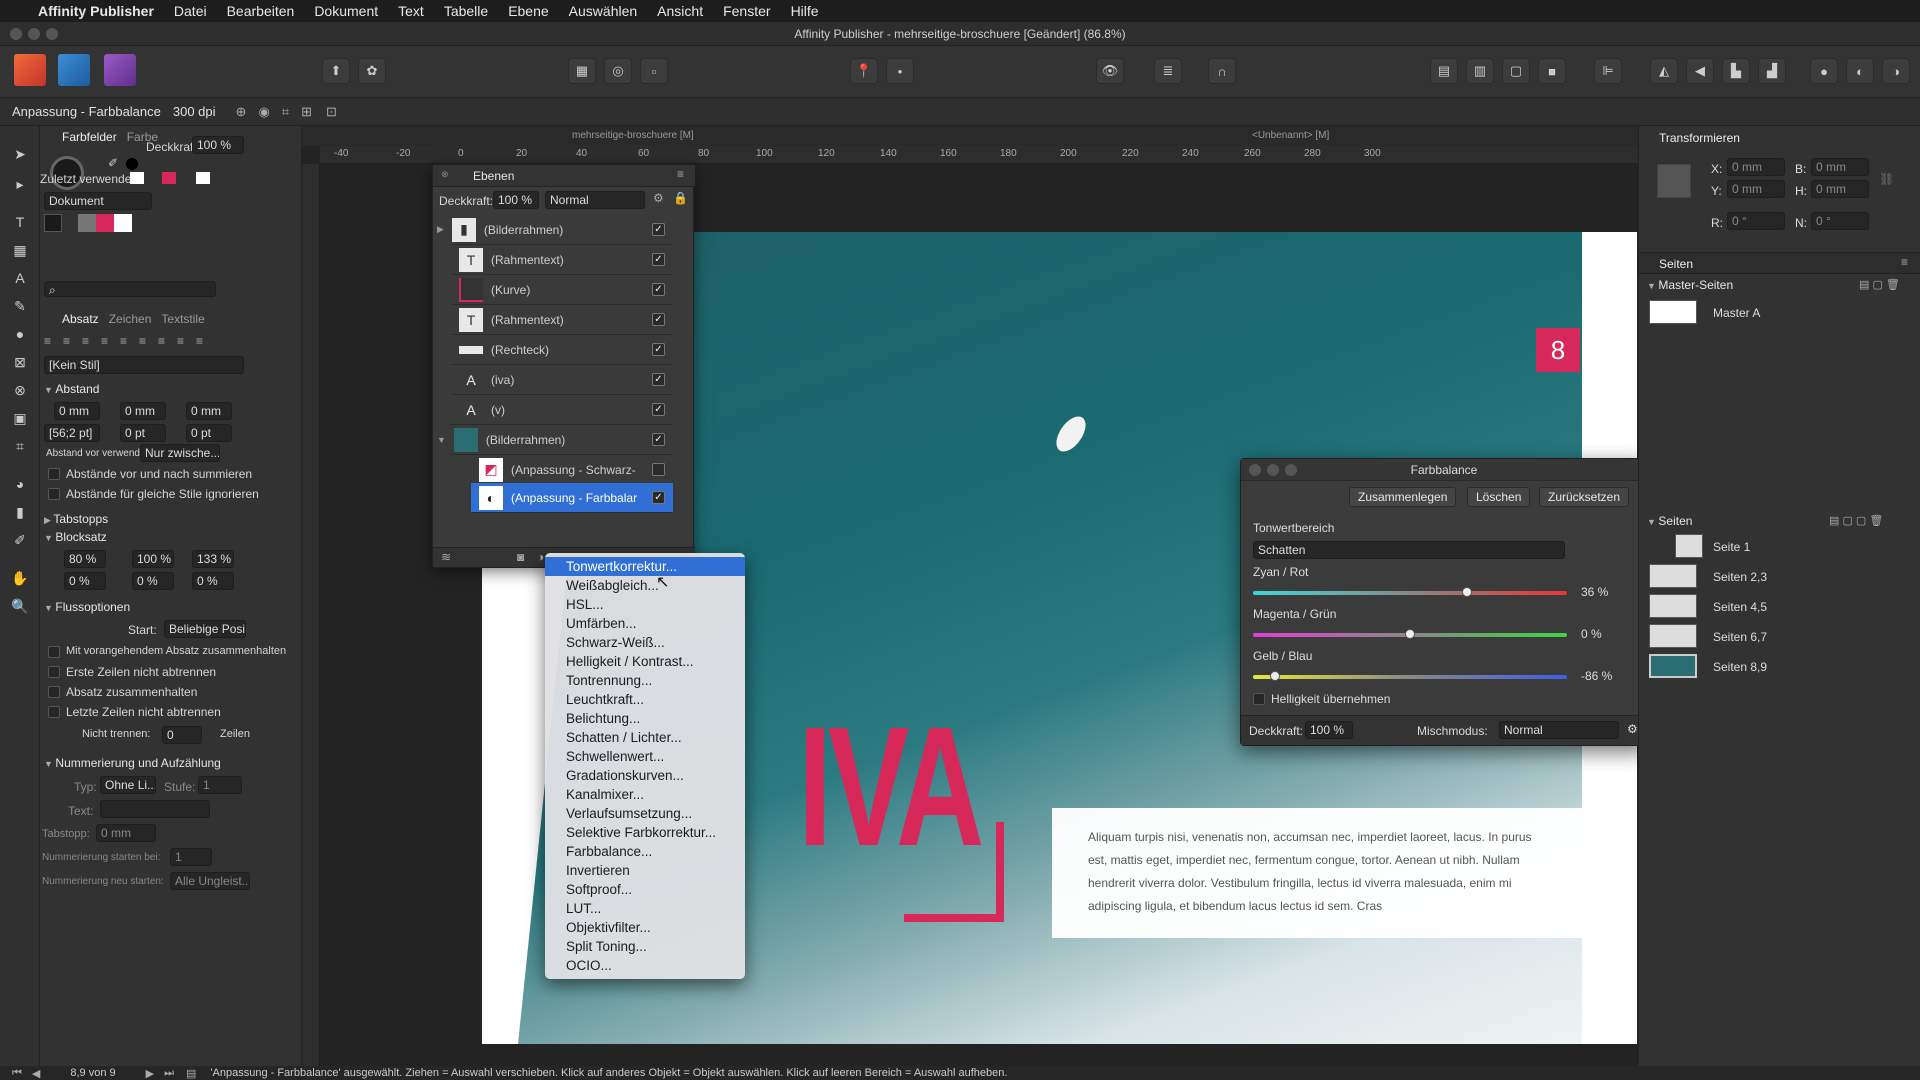  I want to click on yellow-blue-value: -86 %, so click(1596, 676).